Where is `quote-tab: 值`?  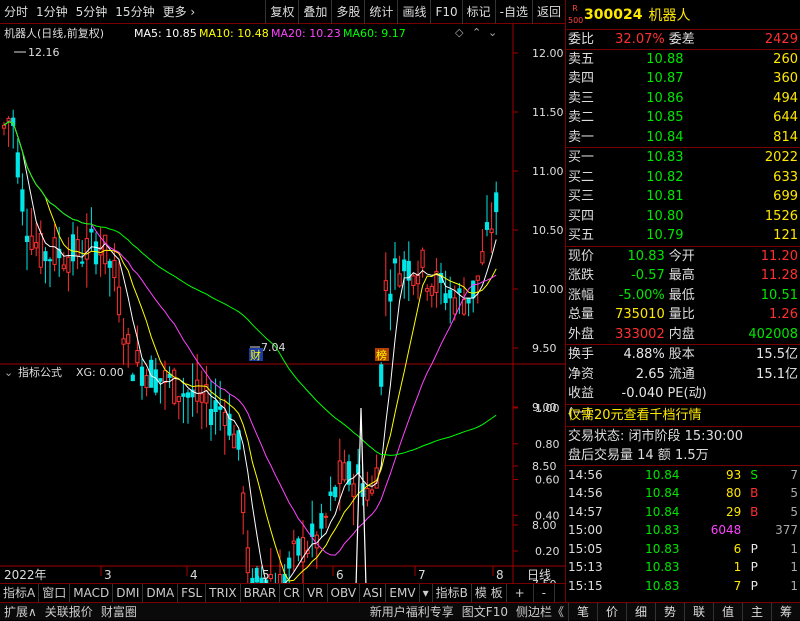 quote-tab: 值 is located at coordinates (727, 611).